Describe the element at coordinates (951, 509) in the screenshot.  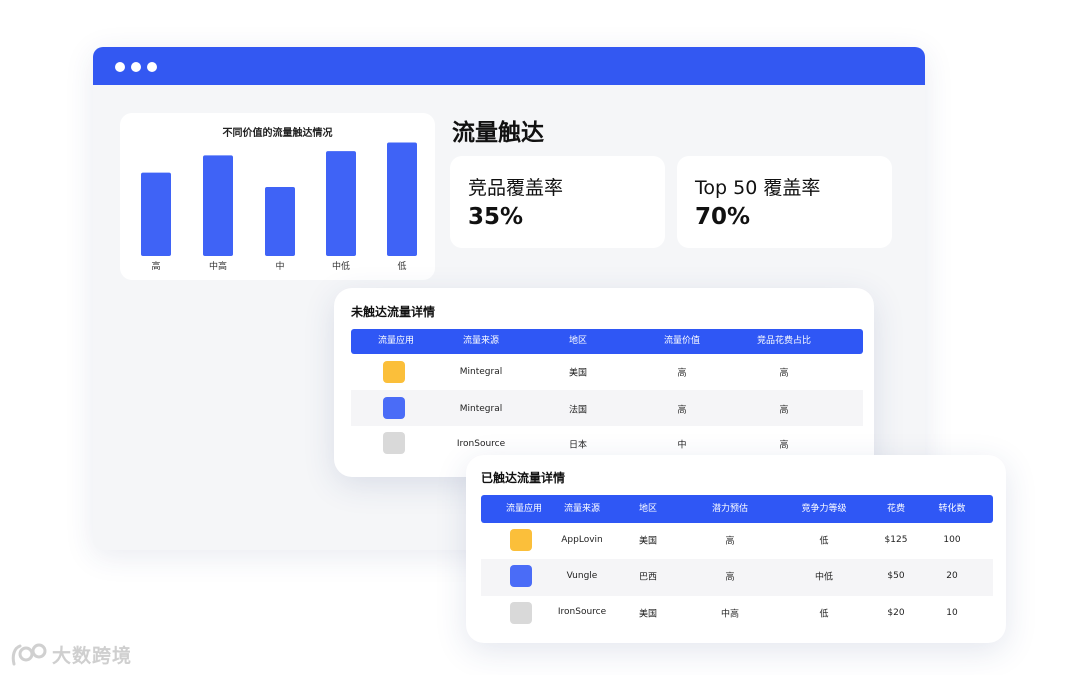
I see `column-header: 转化数` at that location.